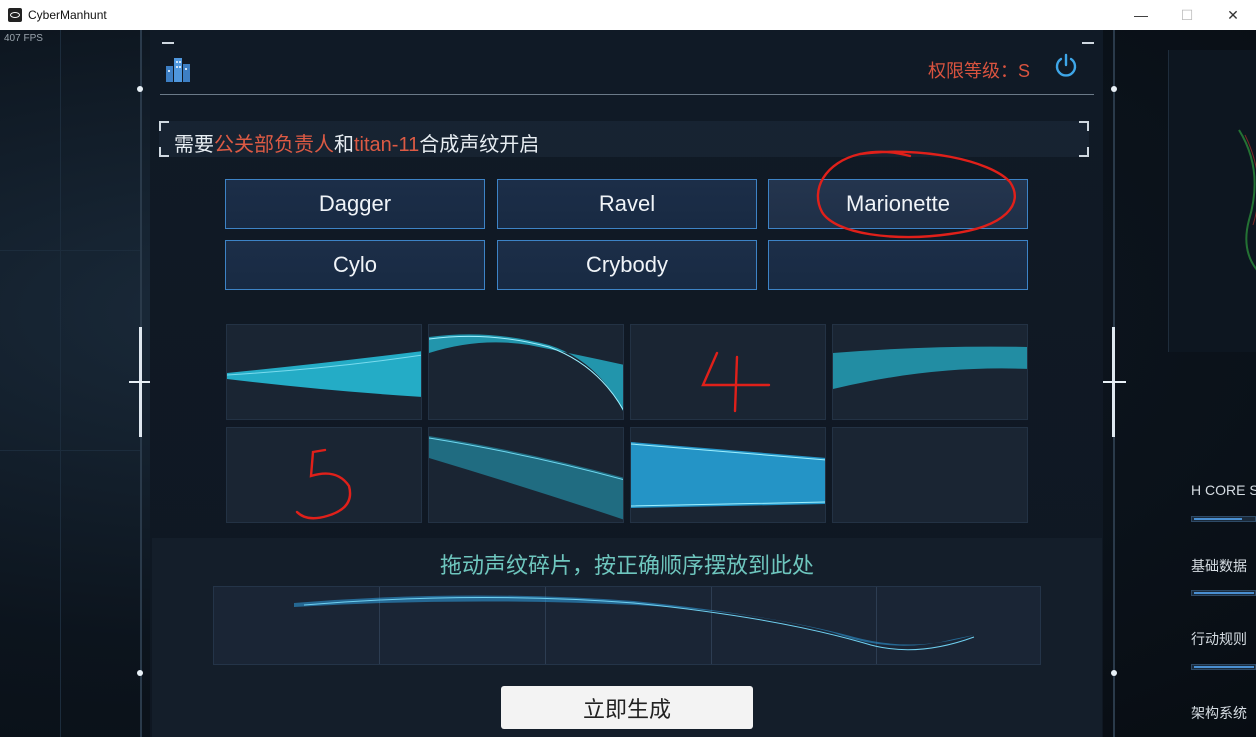 The image size is (1256, 737). What do you see at coordinates (626, 565) in the screenshot?
I see `drop-hint: 拖动声纹碎片，按正确顺序摆放到此处` at bounding box center [626, 565].